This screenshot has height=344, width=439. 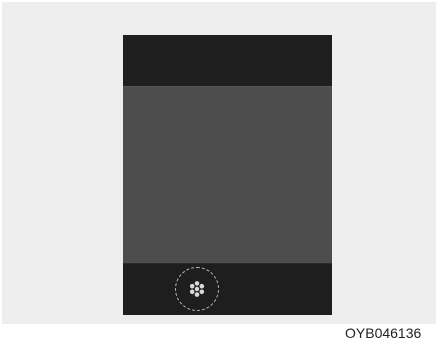 I want to click on indicator-ring, so click(x=197, y=289).